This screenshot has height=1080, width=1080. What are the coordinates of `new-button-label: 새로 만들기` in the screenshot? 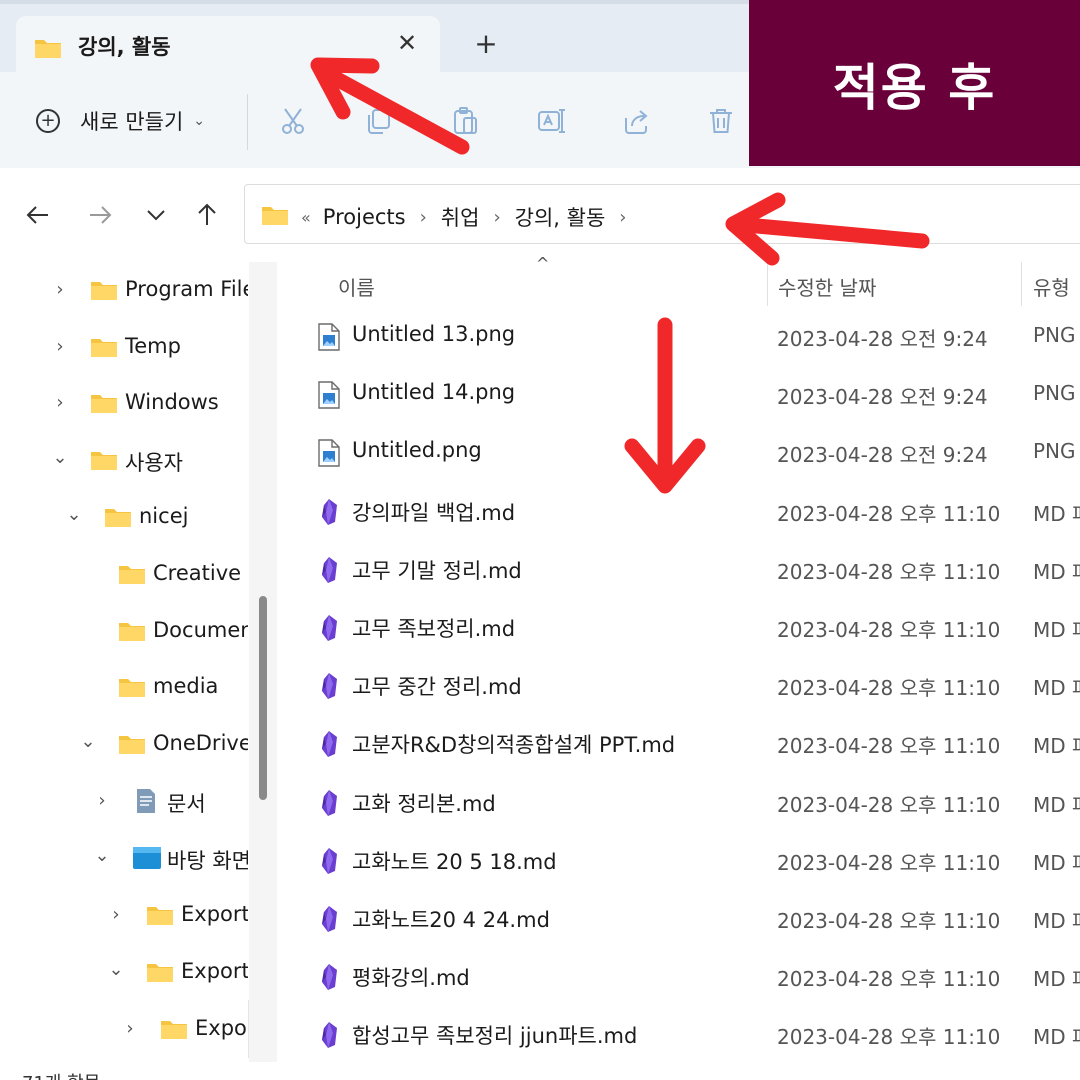 It's located at (132, 122).